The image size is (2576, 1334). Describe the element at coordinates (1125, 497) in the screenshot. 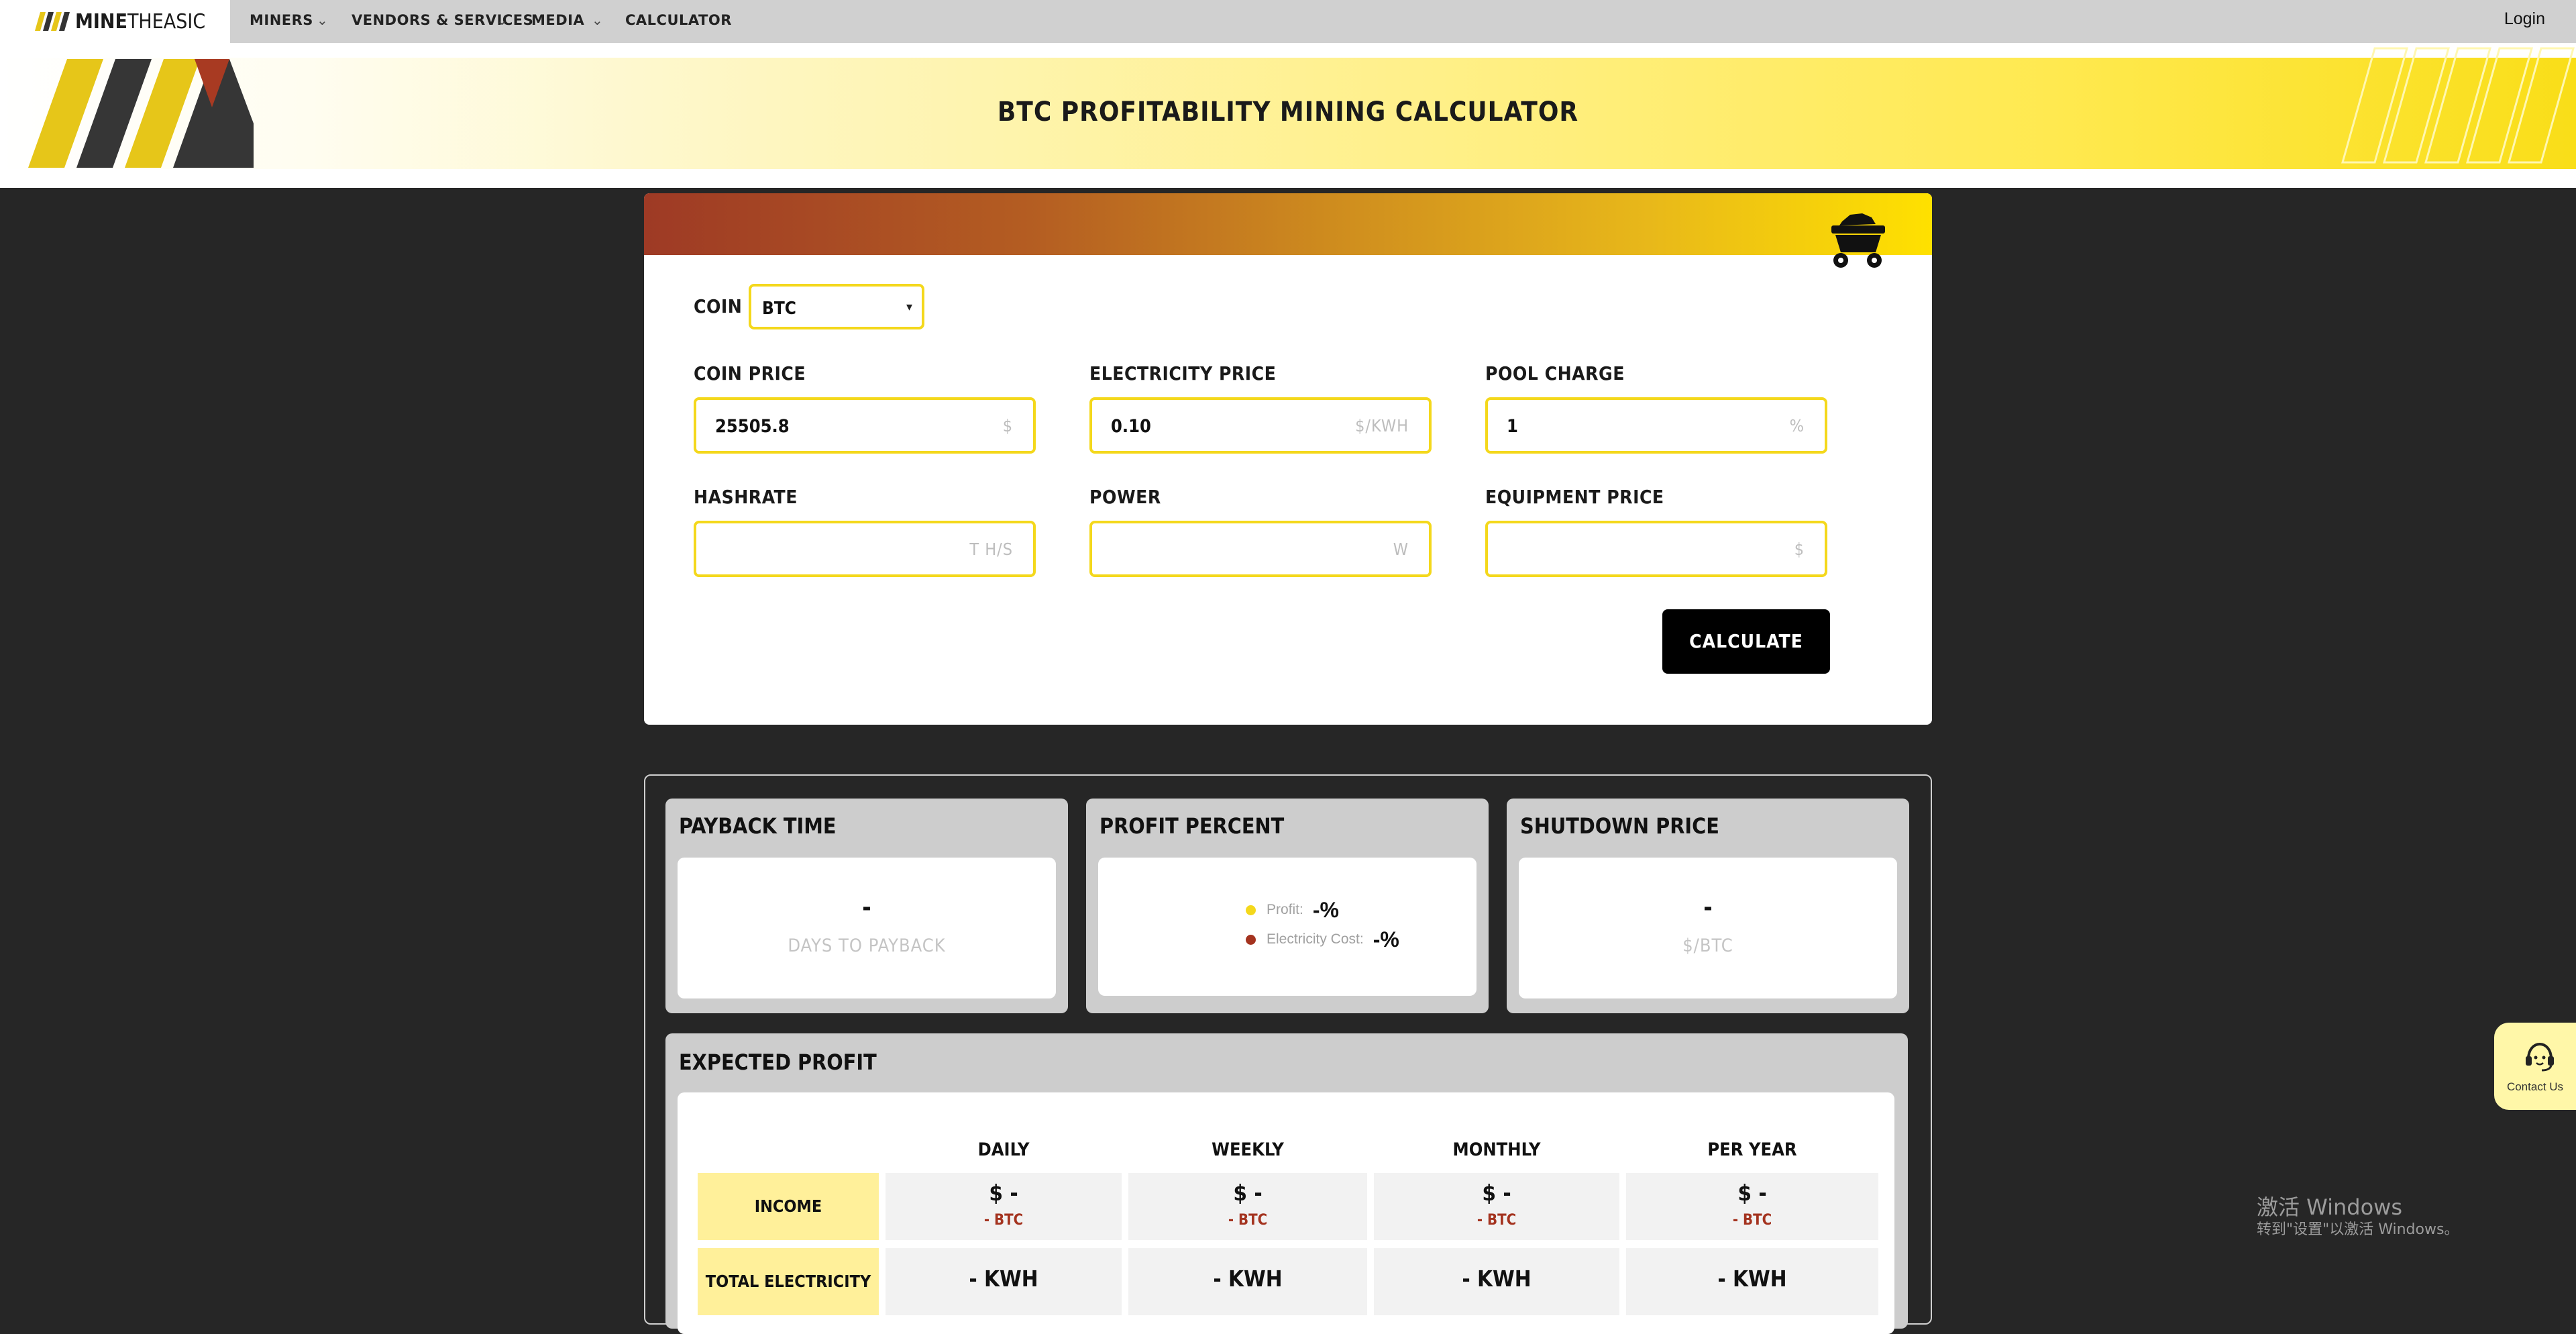

I see `power-label: POWER` at that location.